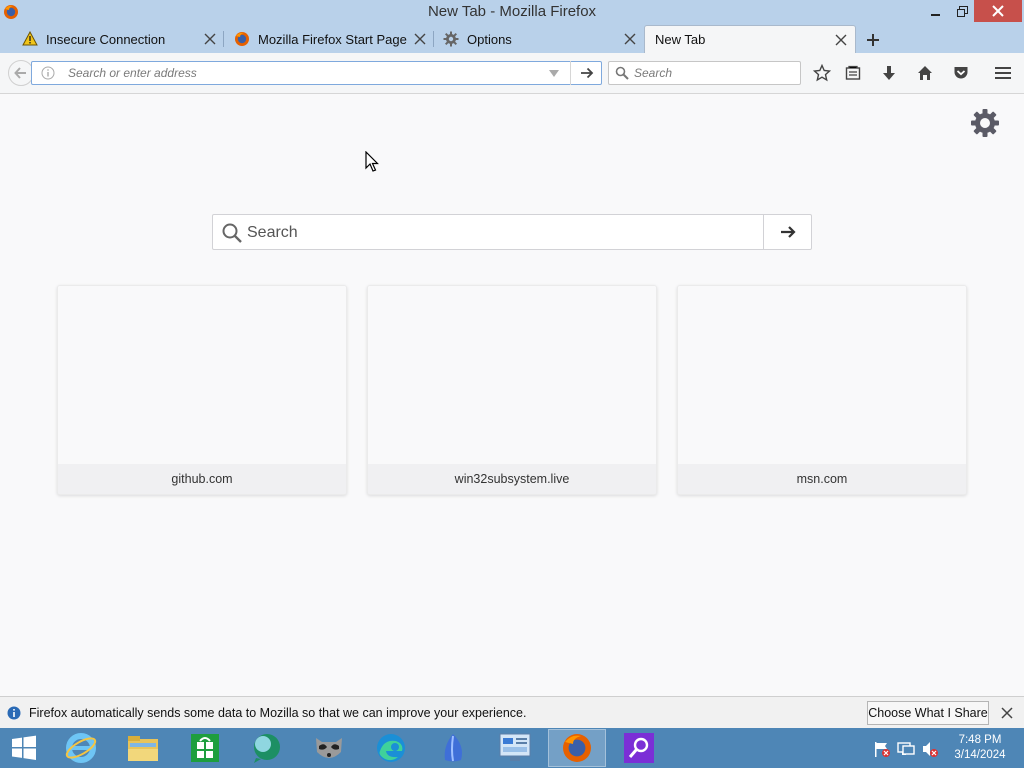  I want to click on taskbar-store, so click(205, 748).